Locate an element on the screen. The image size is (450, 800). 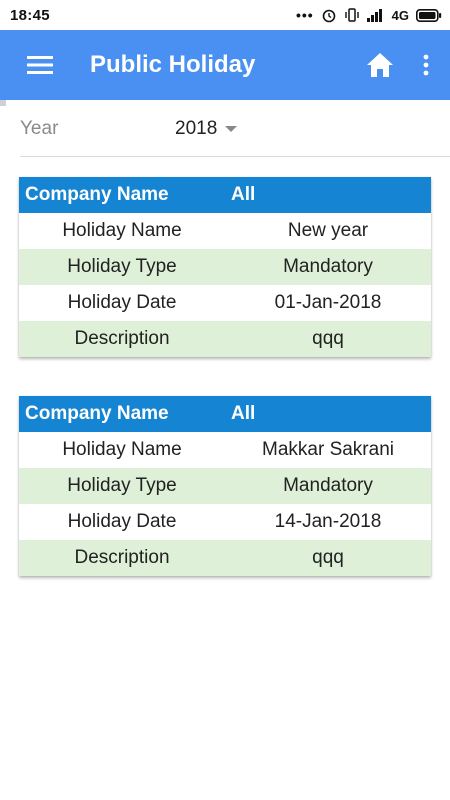
overflow-menu-button is located at coordinates (426, 65).